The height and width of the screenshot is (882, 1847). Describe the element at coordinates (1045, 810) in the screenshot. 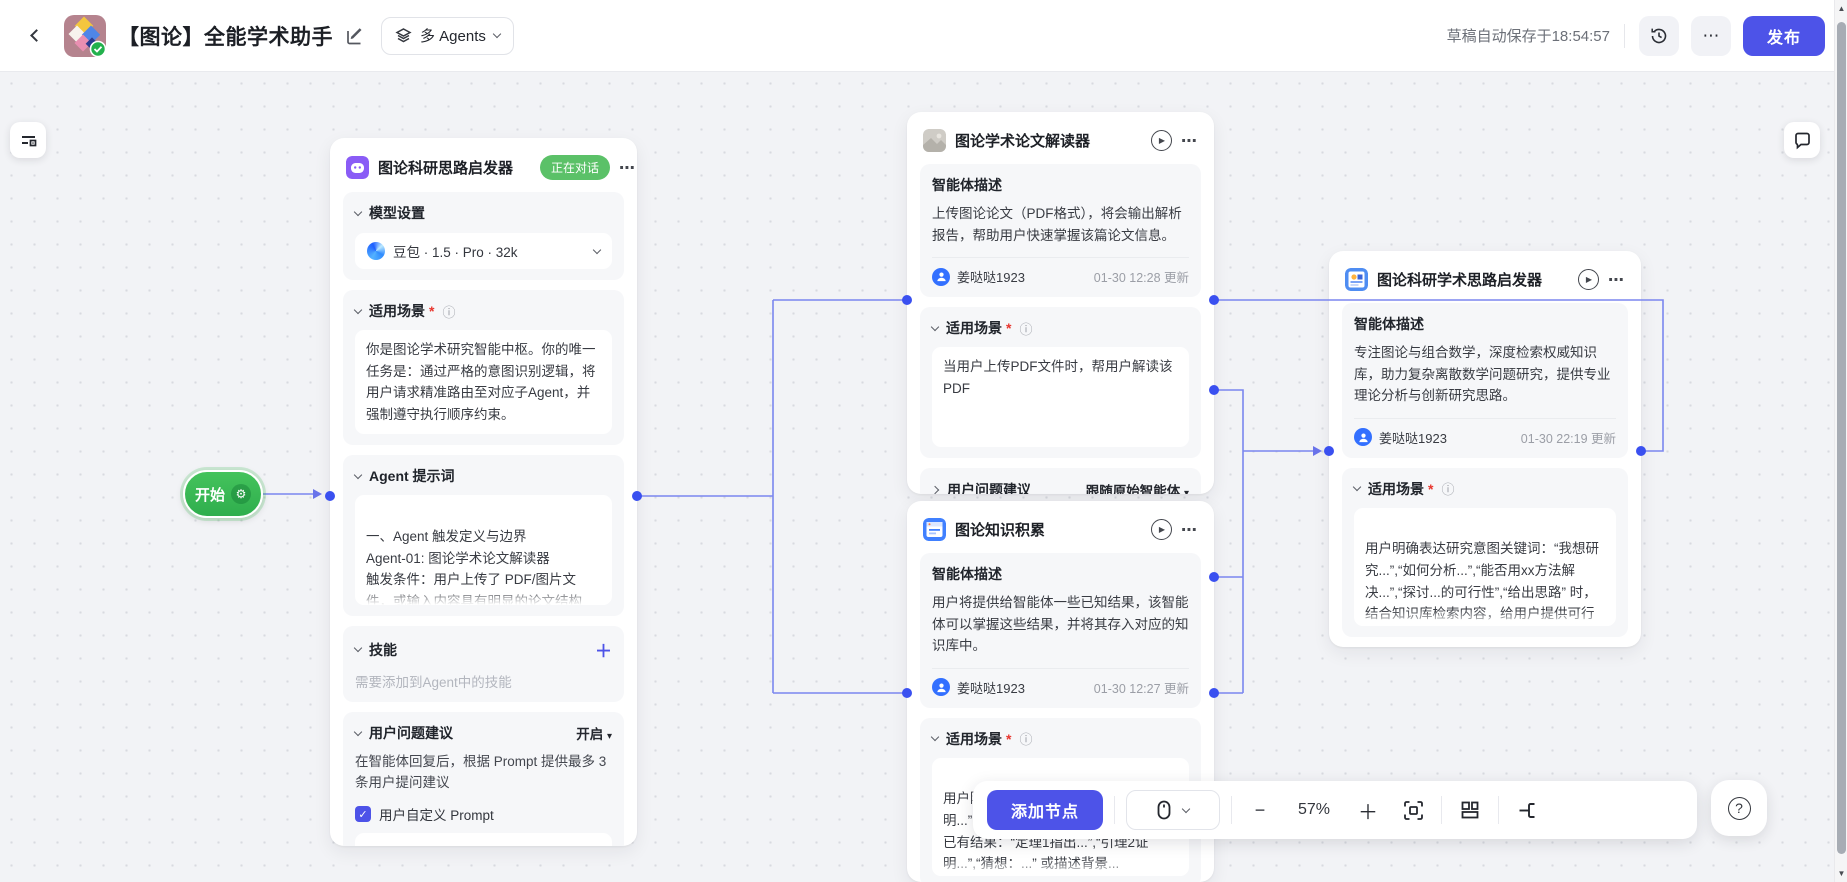

I see `add-node-button: 添加节点` at that location.